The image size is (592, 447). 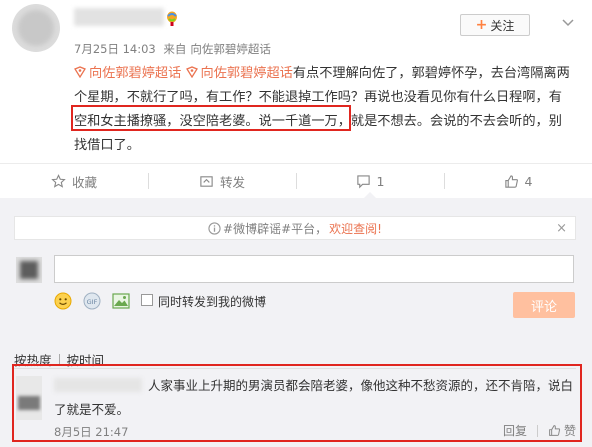 I want to click on like-button: 4, so click(x=518, y=181).